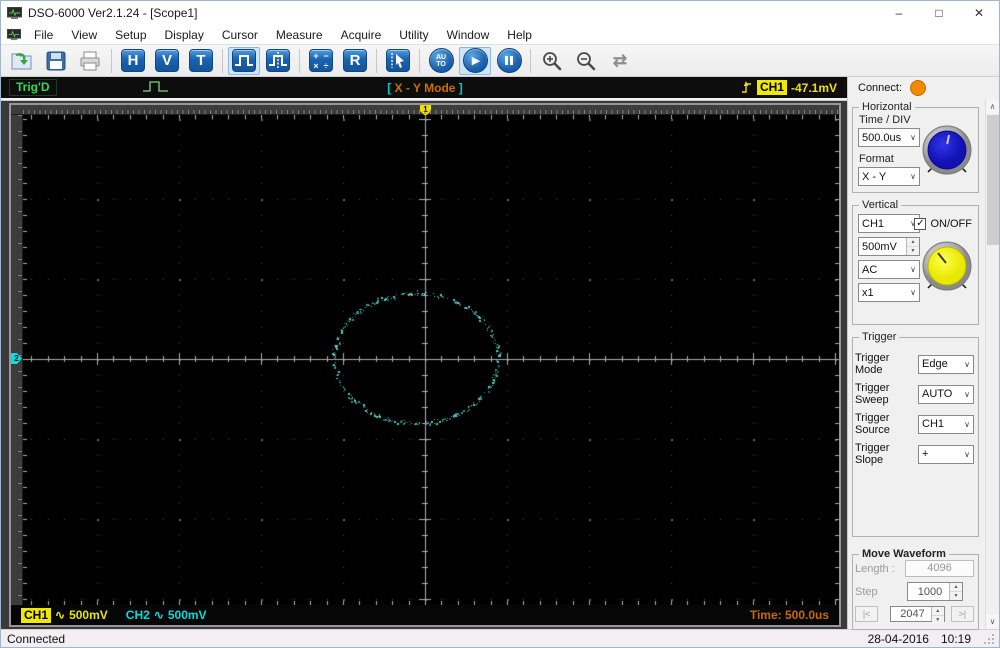  I want to click on waveform-mode-button, so click(244, 60).